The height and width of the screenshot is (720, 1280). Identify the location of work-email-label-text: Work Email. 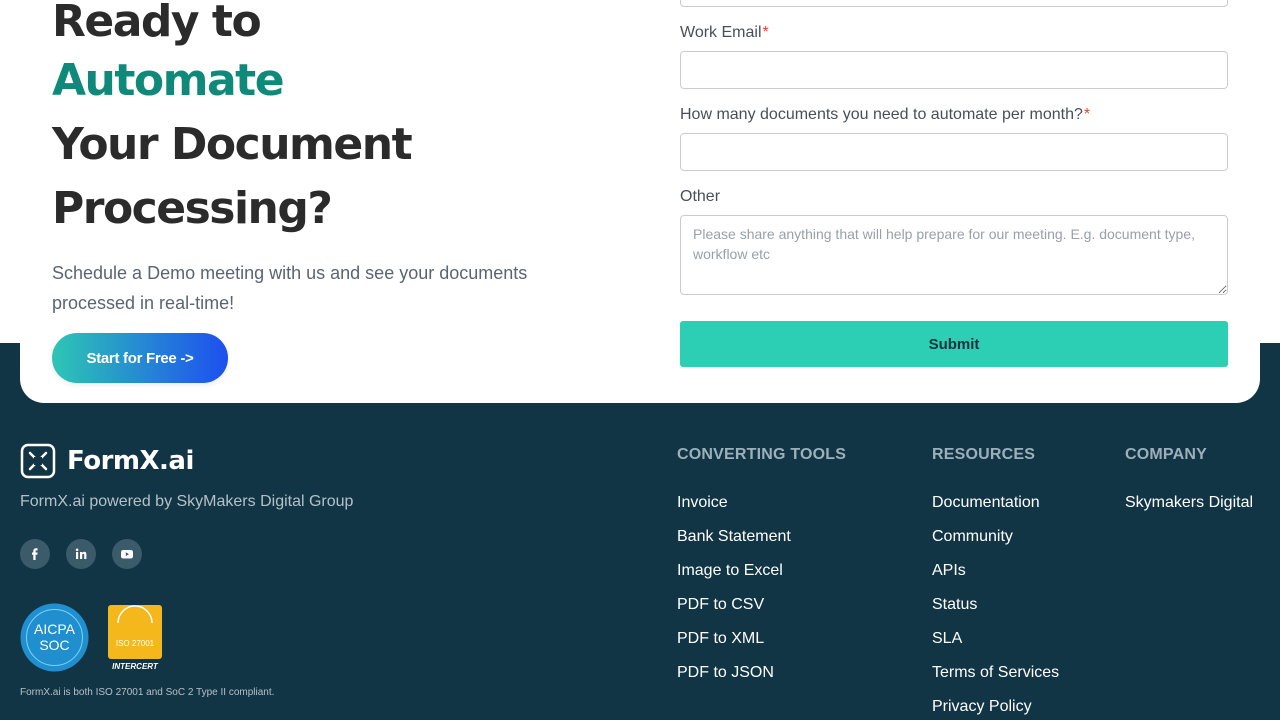
(721, 32).